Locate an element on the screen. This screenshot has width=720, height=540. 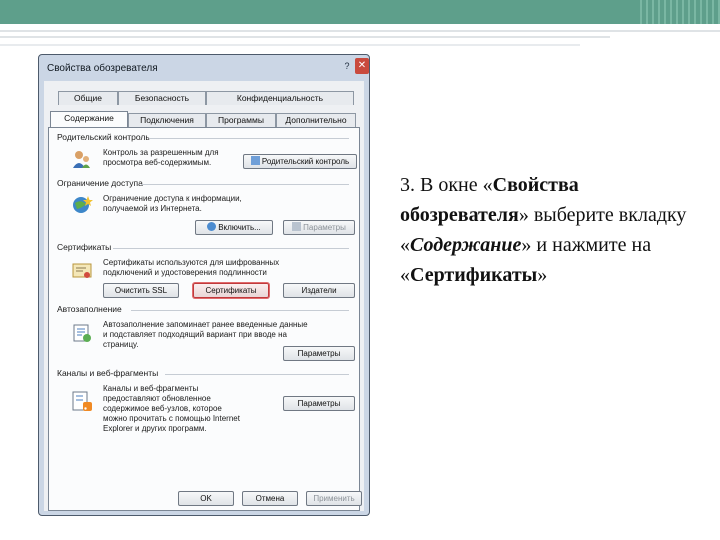
globe-star-icon is located at coordinates (83, 204).